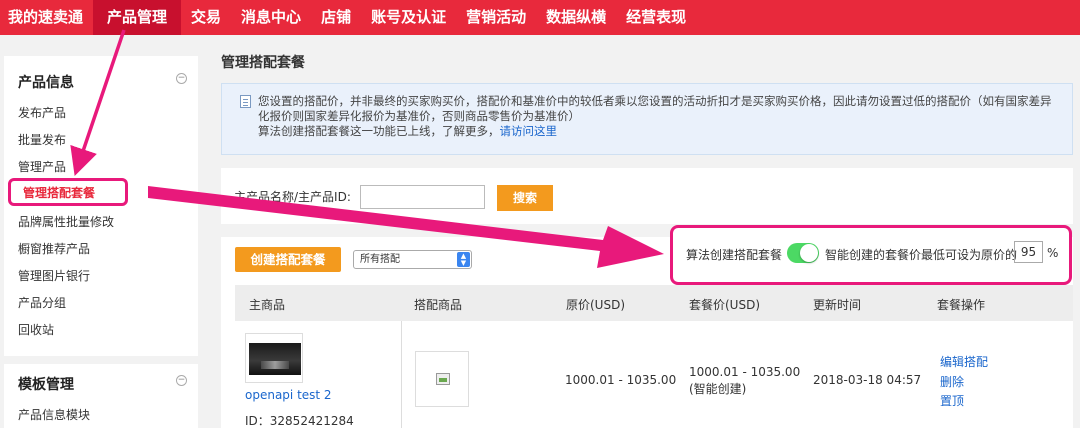 This screenshot has width=1080, height=428. I want to click on algo-bundle-settings: 算法创建搭配套餐 智能创建的套餐价最低可设为原价的 95 %, so click(871, 255).